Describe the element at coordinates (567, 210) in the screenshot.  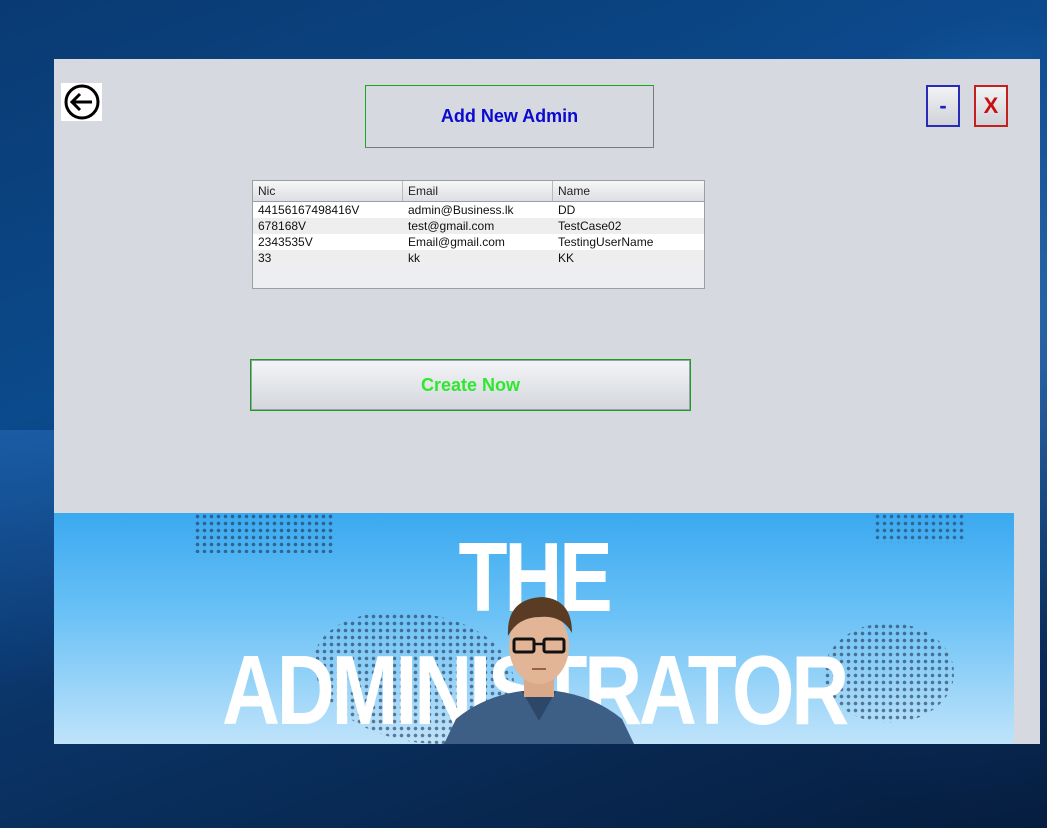
I see `cell-name: DD` at that location.